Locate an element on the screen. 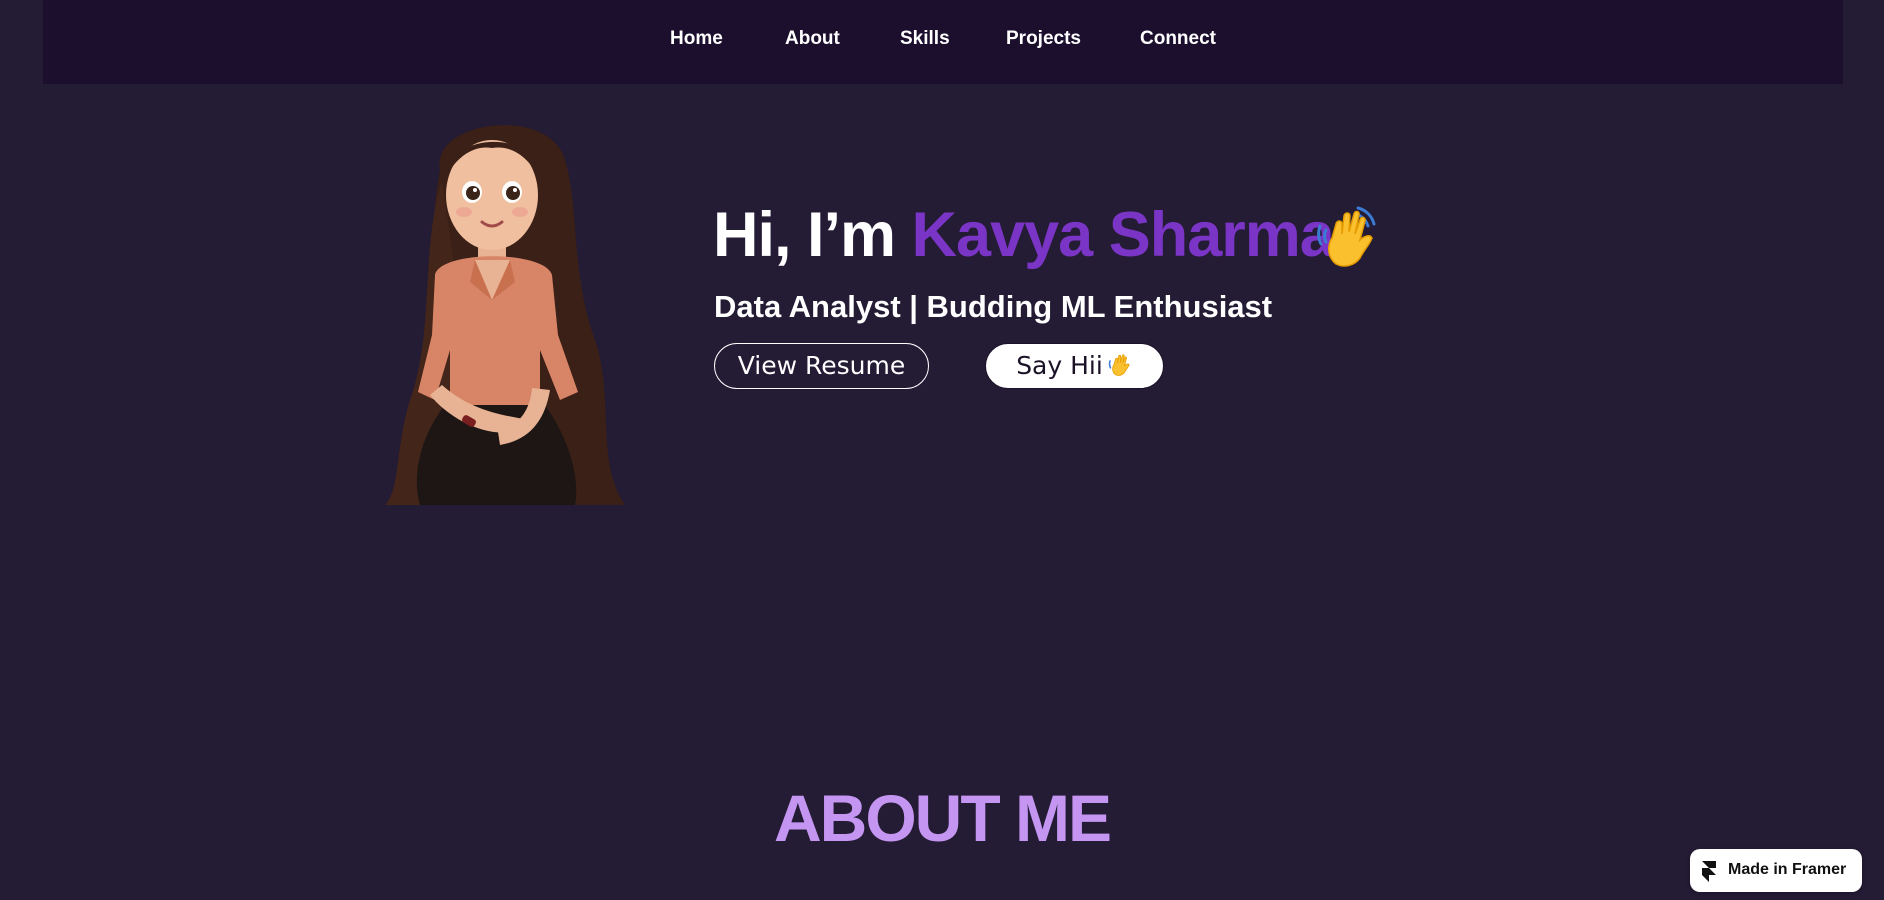 This screenshot has width=1884, height=900. nav-link-skills: Skills is located at coordinates (925, 39).